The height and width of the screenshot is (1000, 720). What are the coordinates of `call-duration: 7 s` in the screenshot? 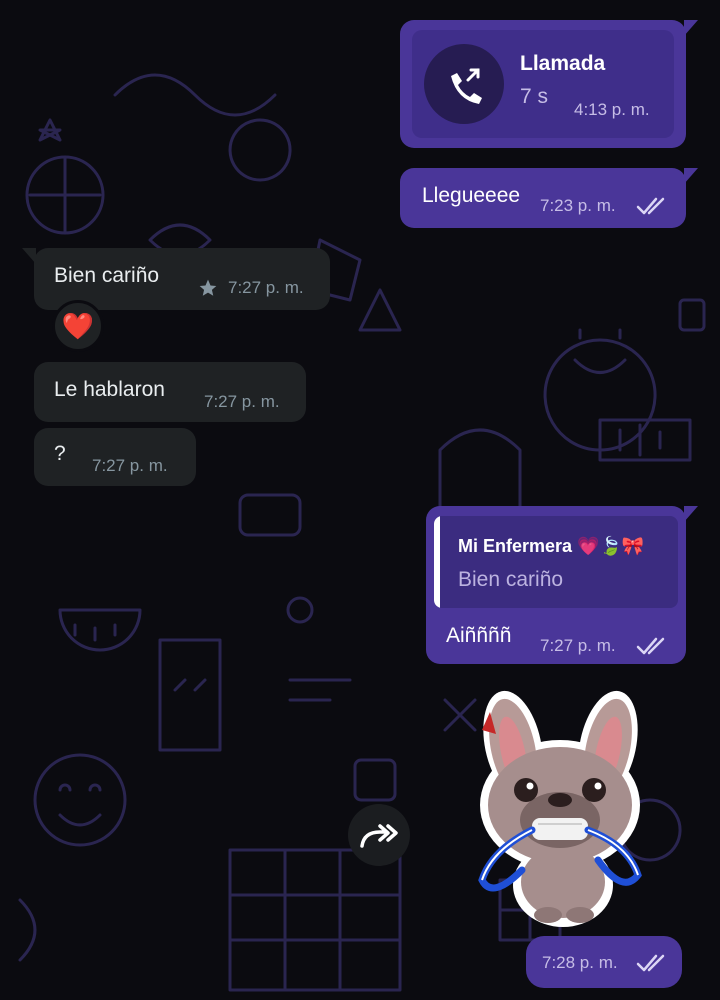 It's located at (534, 96).